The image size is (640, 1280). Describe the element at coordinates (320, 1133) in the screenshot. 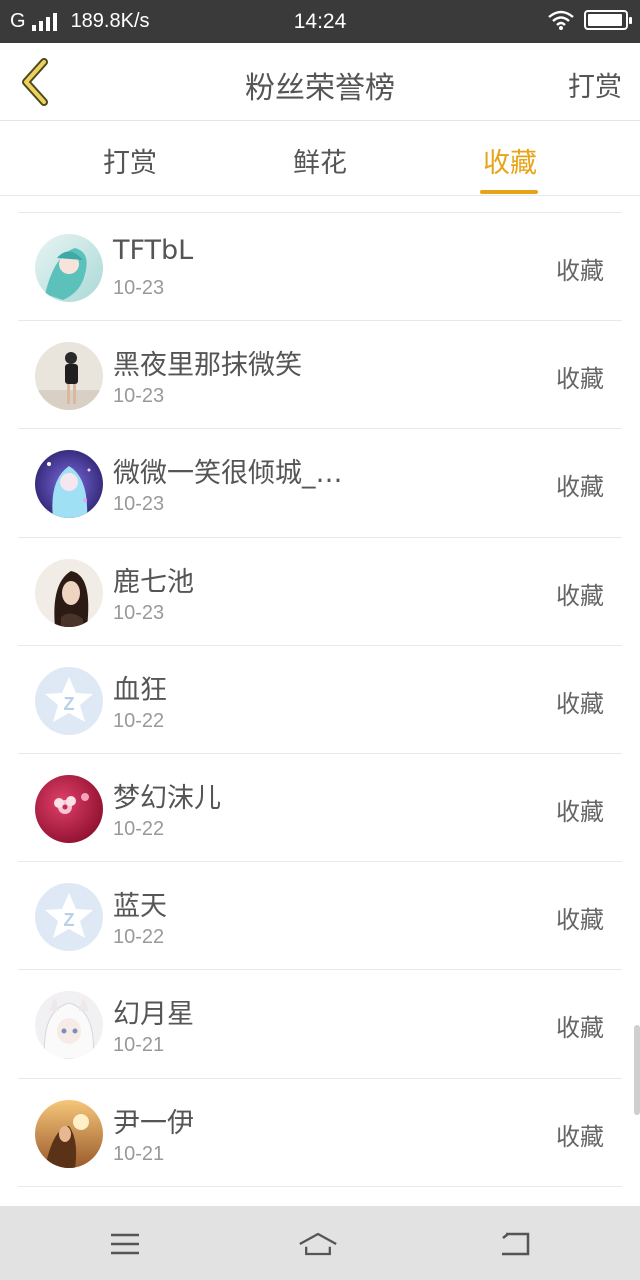

I see `fan-list-item: 尹一伊 10-21 收藏` at that location.